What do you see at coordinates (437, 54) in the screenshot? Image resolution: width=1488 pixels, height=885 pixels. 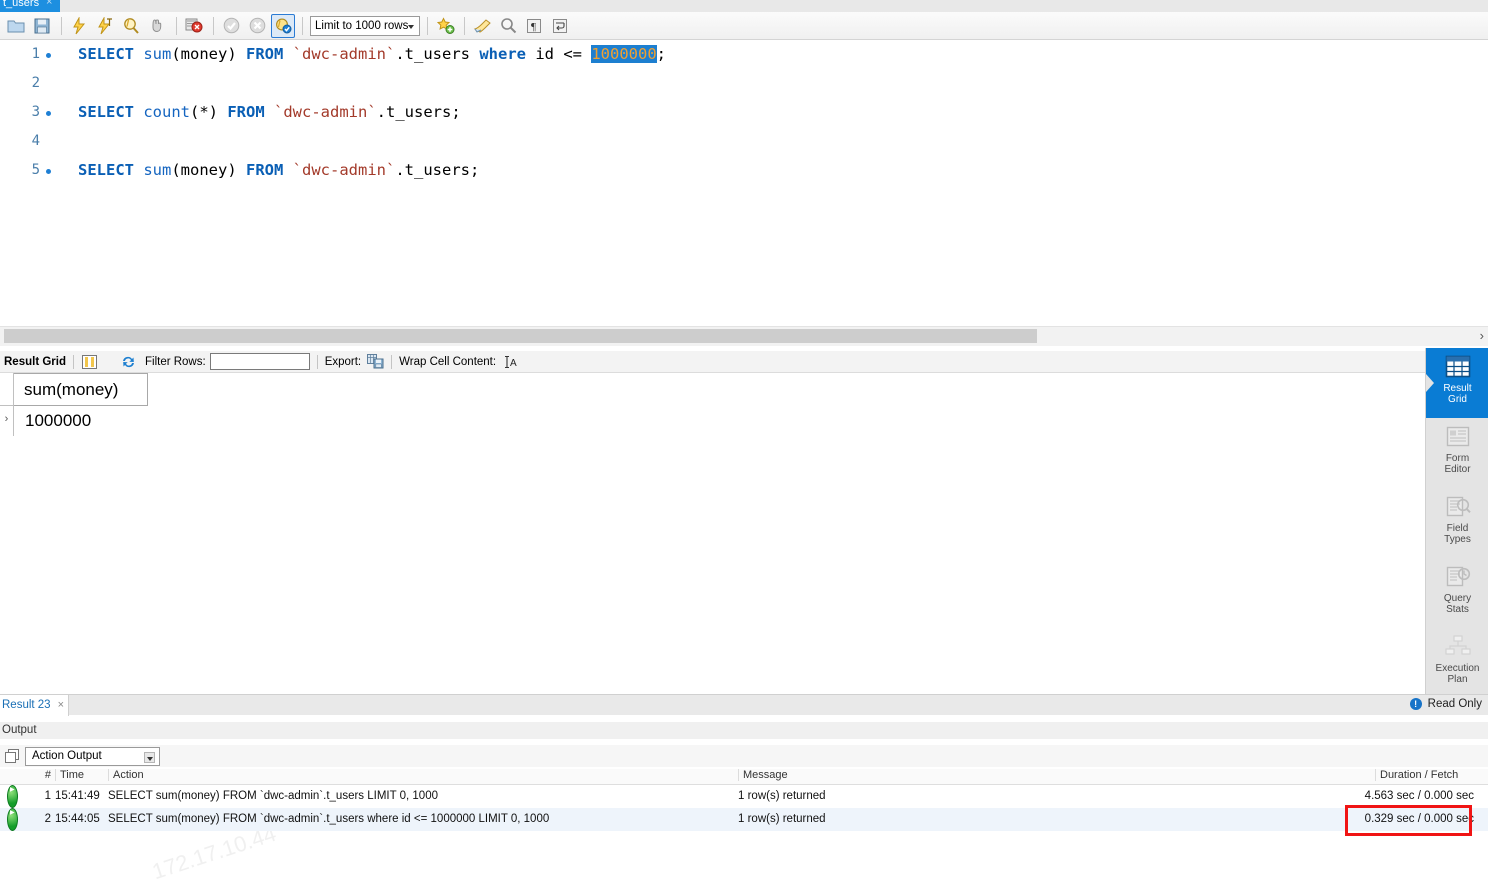 I see `code-token: .t_users` at bounding box center [437, 54].